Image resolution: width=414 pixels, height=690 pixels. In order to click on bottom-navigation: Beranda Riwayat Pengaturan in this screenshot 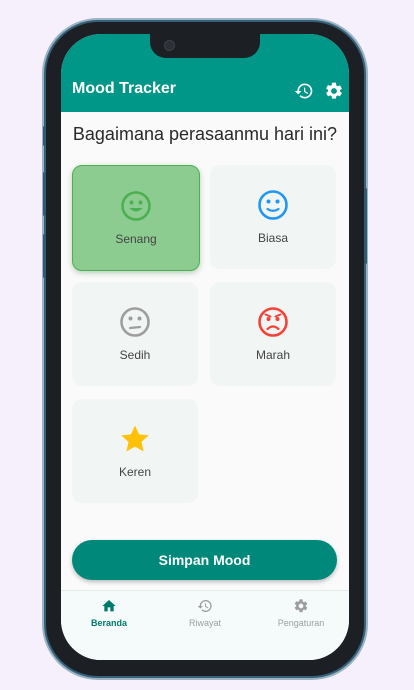, I will do `click(205, 625)`.